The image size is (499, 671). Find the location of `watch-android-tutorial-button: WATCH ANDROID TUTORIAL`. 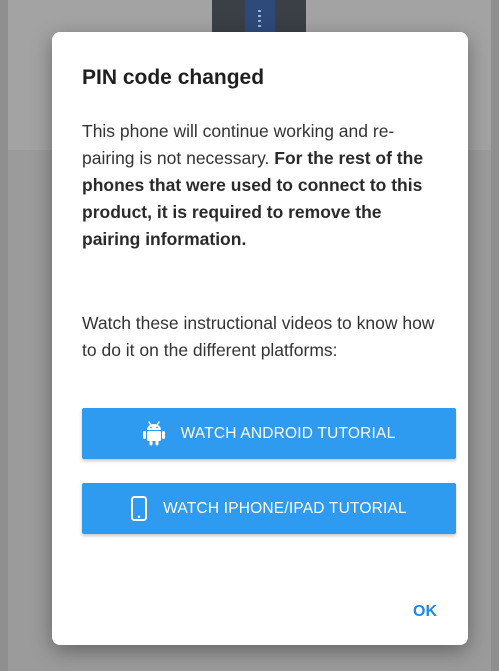

watch-android-tutorial-button: WATCH ANDROID TUTORIAL is located at coordinates (269, 433).